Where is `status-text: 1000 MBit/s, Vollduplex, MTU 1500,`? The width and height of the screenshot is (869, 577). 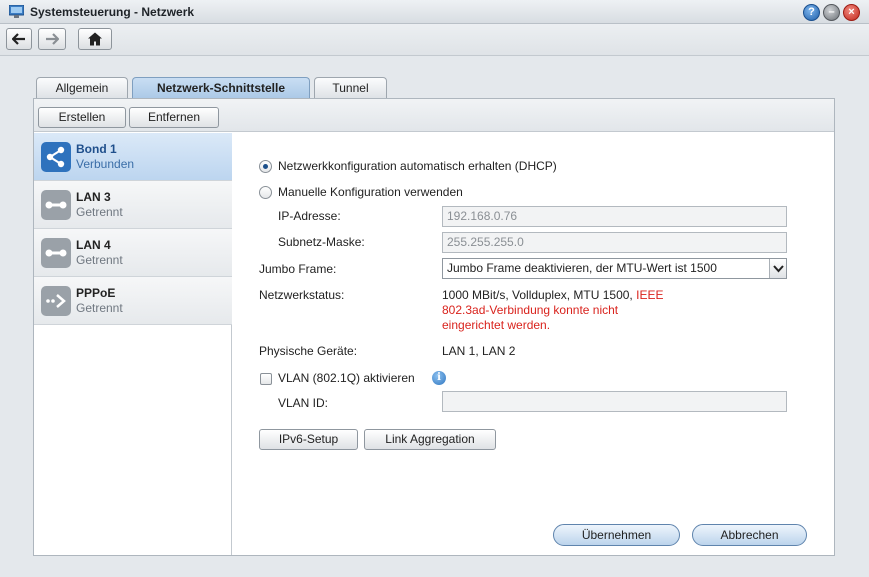 status-text: 1000 MBit/s, Vollduplex, MTU 1500, is located at coordinates (537, 295).